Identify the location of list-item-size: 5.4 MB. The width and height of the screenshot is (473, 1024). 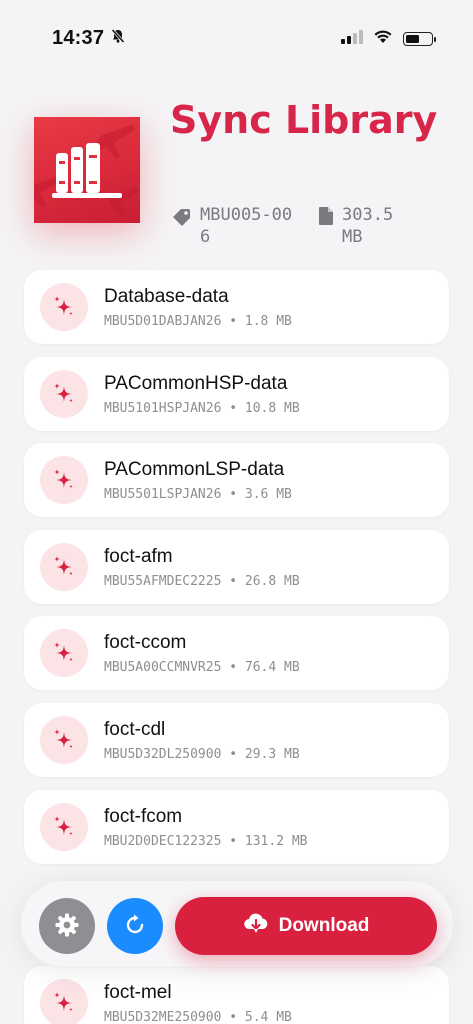
(268, 1016).